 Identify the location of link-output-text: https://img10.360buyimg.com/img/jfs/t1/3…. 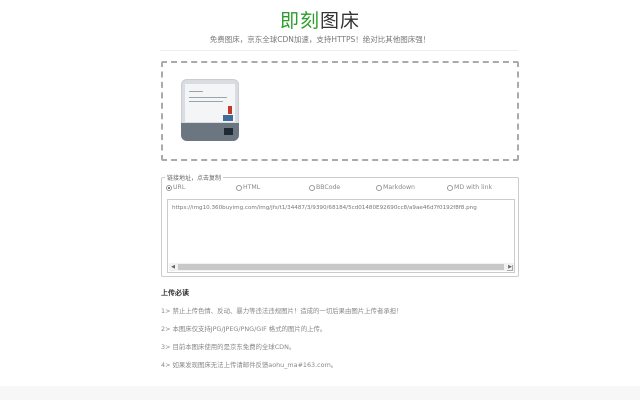
(324, 208).